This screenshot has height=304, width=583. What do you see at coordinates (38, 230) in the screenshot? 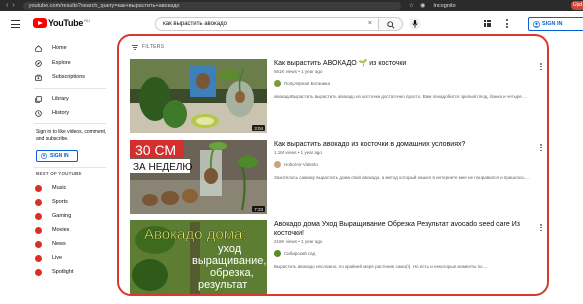
I see `movies-icon` at bounding box center [38, 230].